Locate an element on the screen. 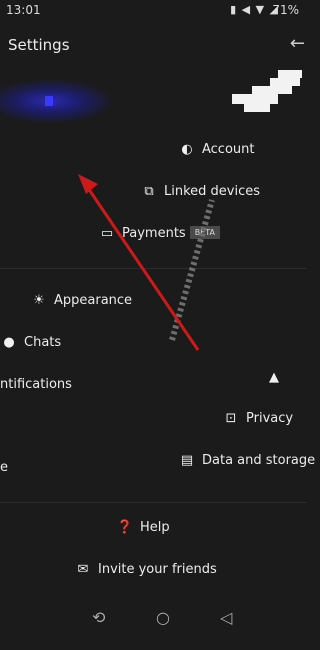  storage-icon: ▤ is located at coordinates (187, 460).